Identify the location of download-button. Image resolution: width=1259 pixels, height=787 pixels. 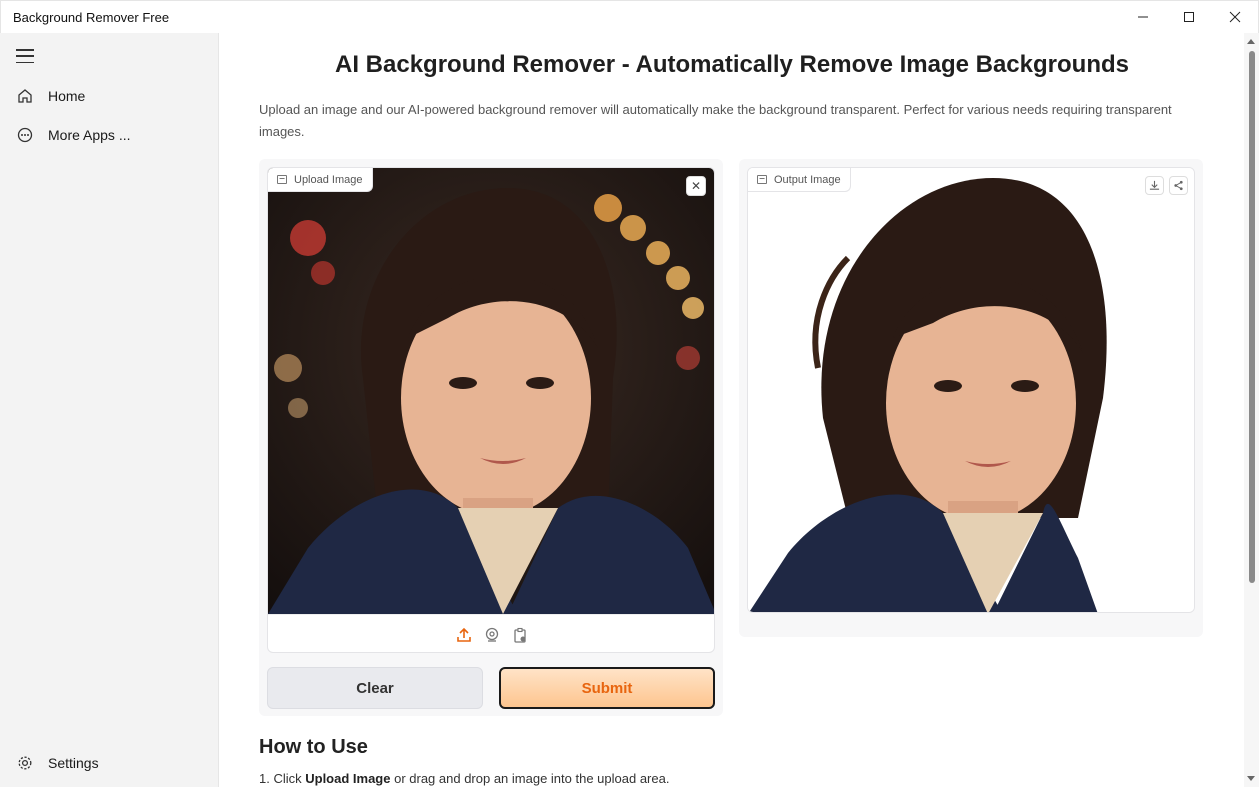
(1154, 185).